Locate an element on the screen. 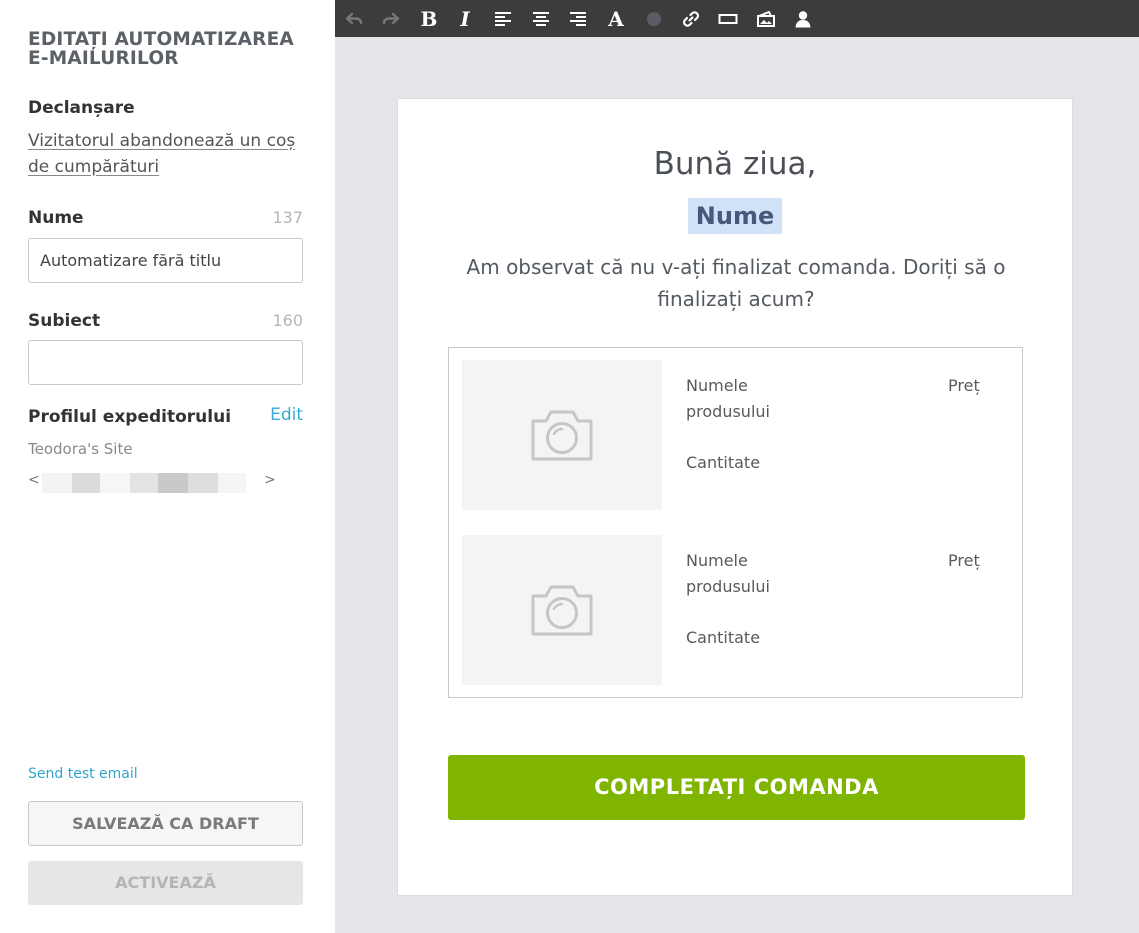 The image size is (1139, 933). redo-icon is located at coordinates (391, 18).